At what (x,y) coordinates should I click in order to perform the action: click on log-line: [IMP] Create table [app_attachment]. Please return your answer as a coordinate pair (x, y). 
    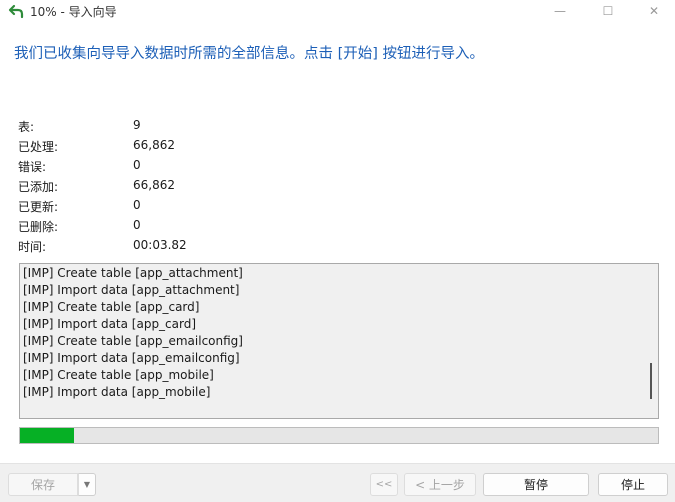
    Looking at the image, I should click on (133, 273).